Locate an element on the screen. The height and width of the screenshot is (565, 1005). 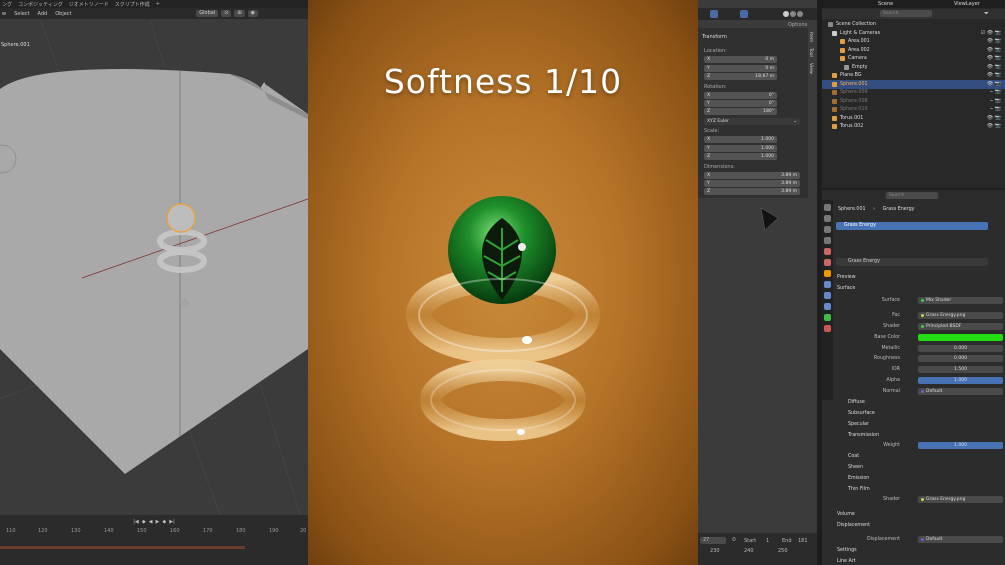
properties-search: Search is located at coordinates (912, 195).